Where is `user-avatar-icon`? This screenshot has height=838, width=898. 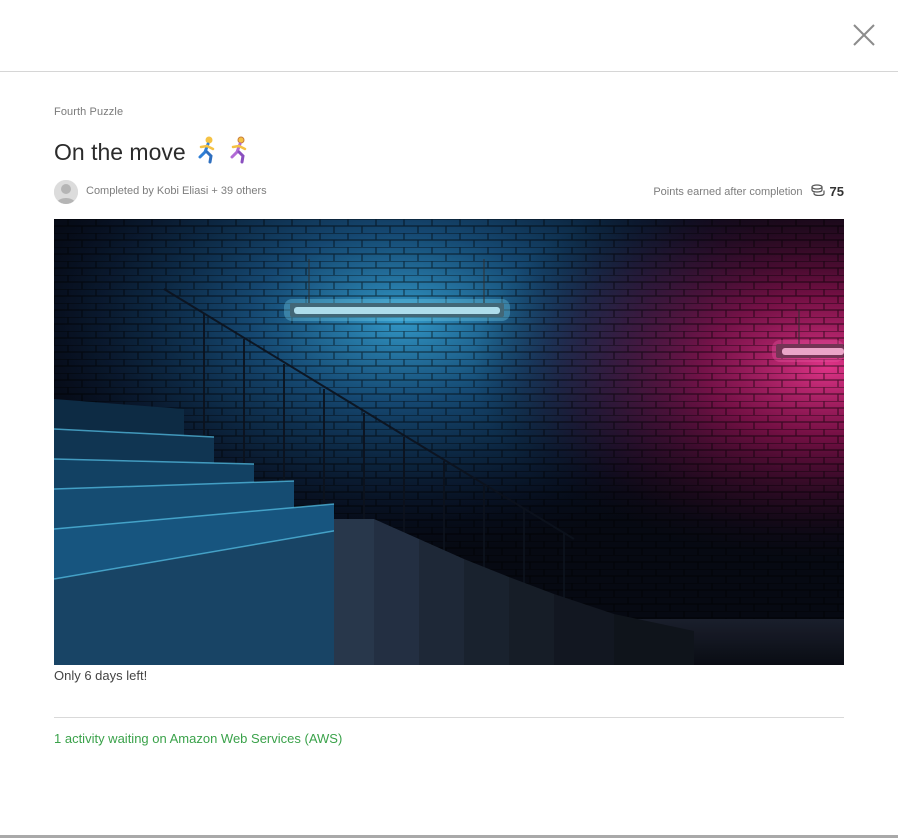 user-avatar-icon is located at coordinates (66, 192).